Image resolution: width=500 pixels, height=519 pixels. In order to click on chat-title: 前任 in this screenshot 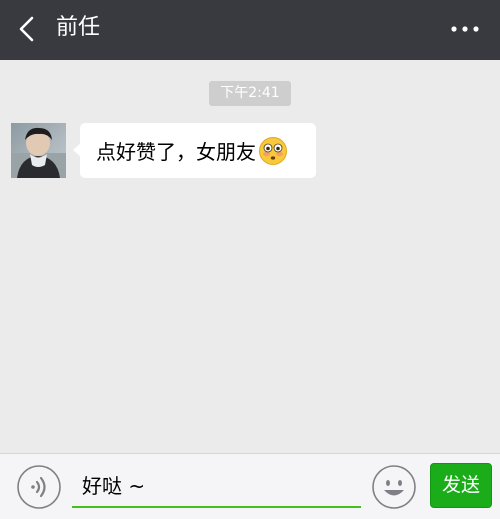, I will do `click(78, 27)`.